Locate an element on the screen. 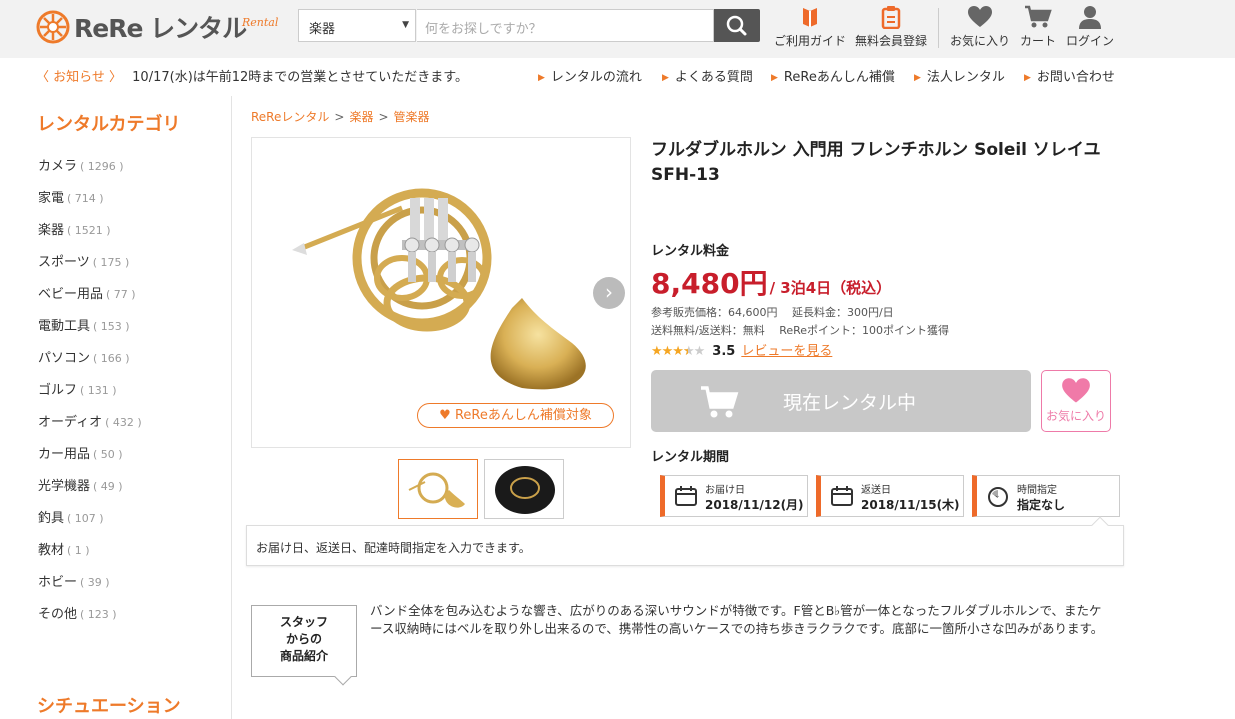 The height and width of the screenshot is (719, 1235). delivery-date-field: お届け日 2018/11/12(月) is located at coordinates (734, 496).